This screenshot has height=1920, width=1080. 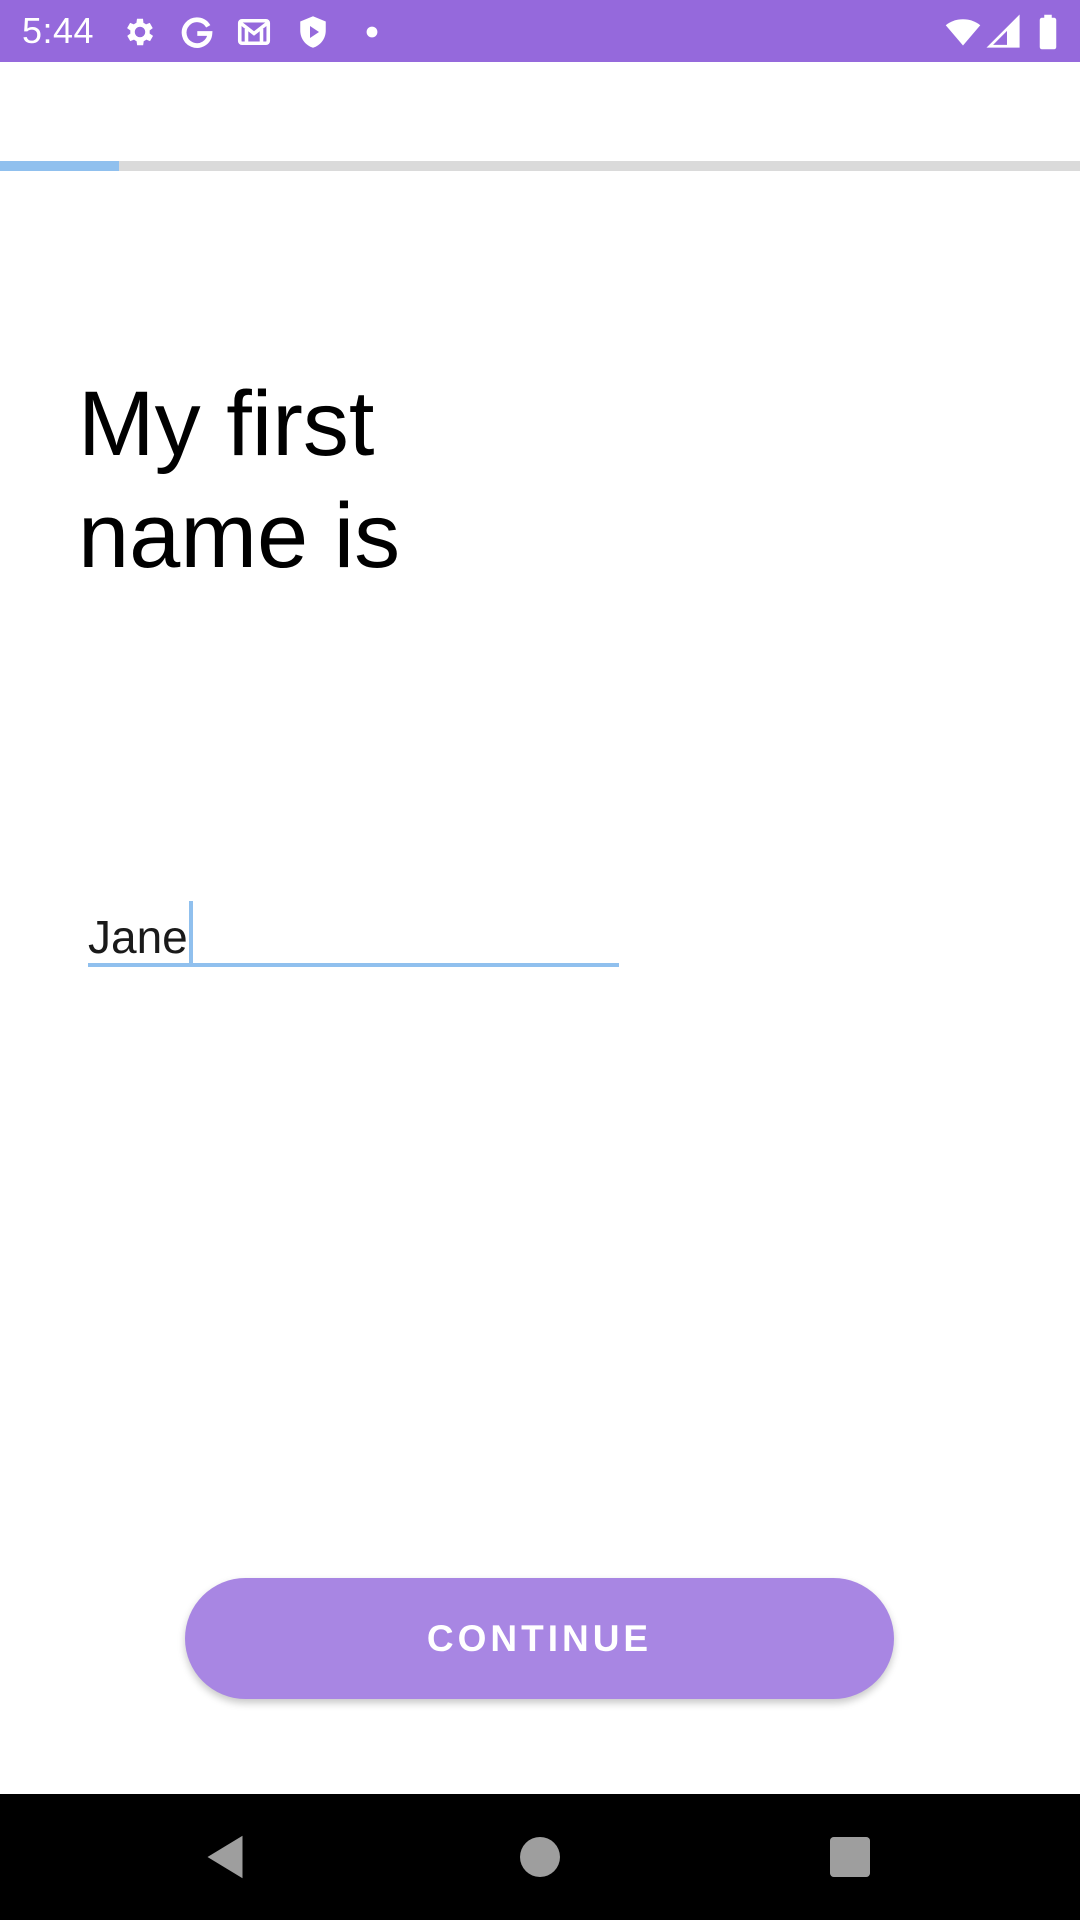 What do you see at coordinates (1004, 32) in the screenshot?
I see `signal-icon` at bounding box center [1004, 32].